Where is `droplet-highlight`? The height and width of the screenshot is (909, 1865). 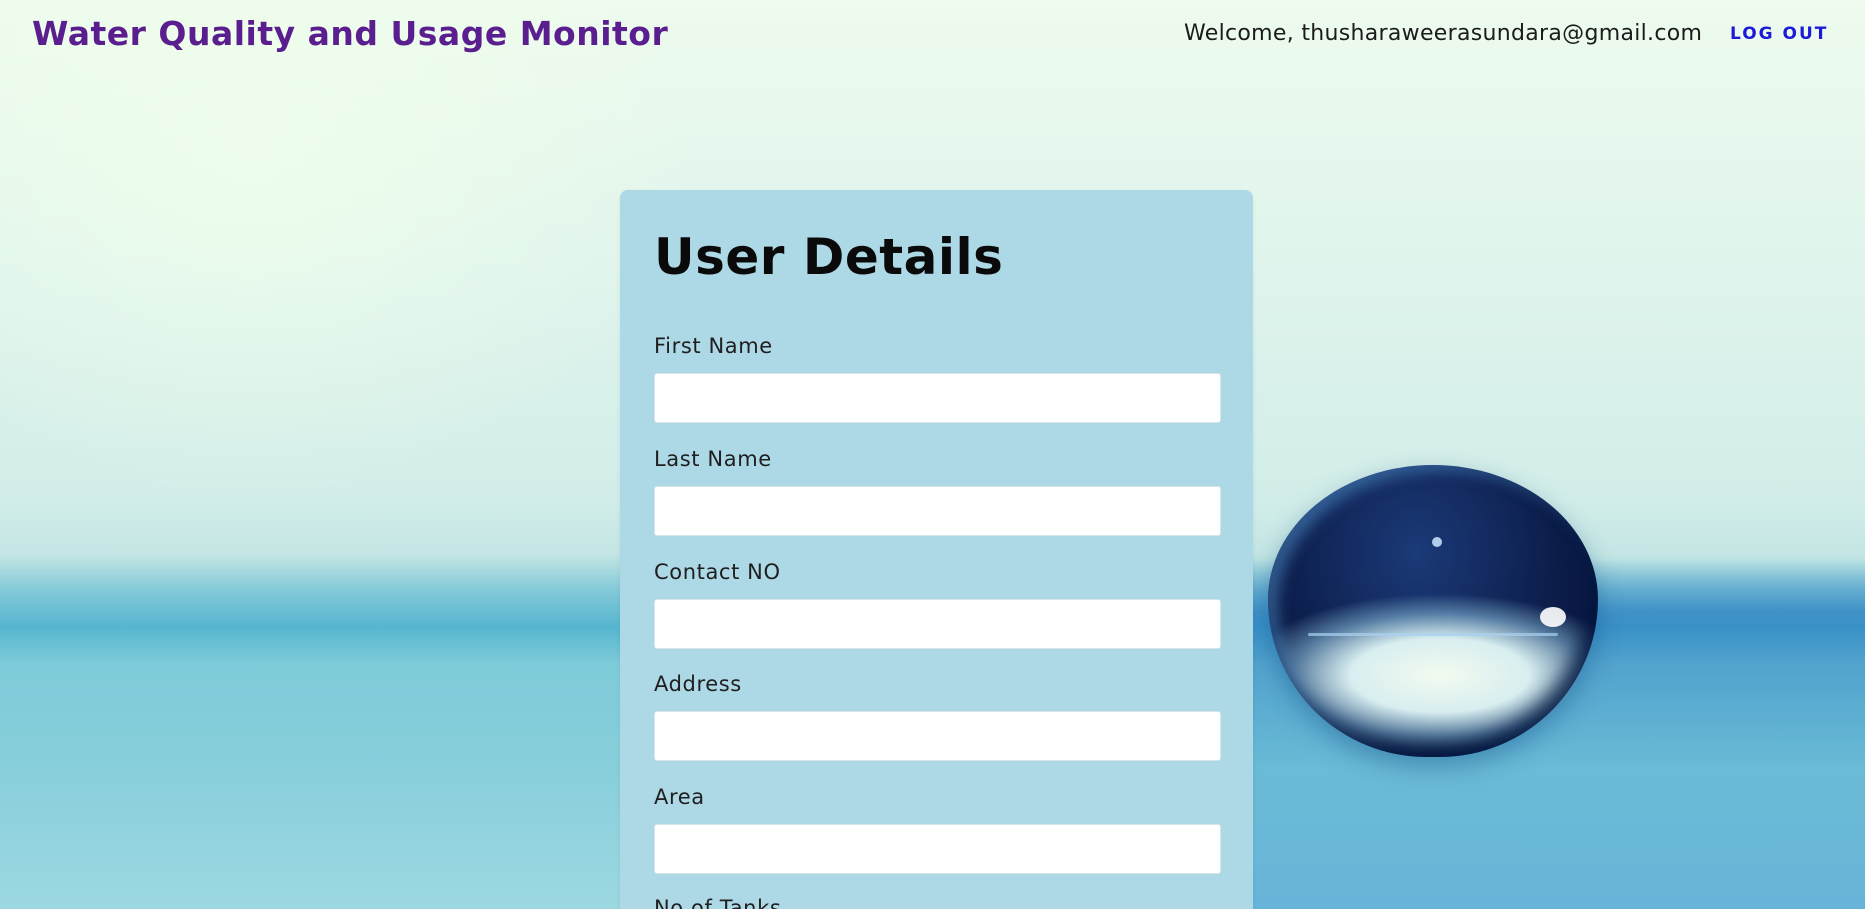 droplet-highlight is located at coordinates (1553, 617).